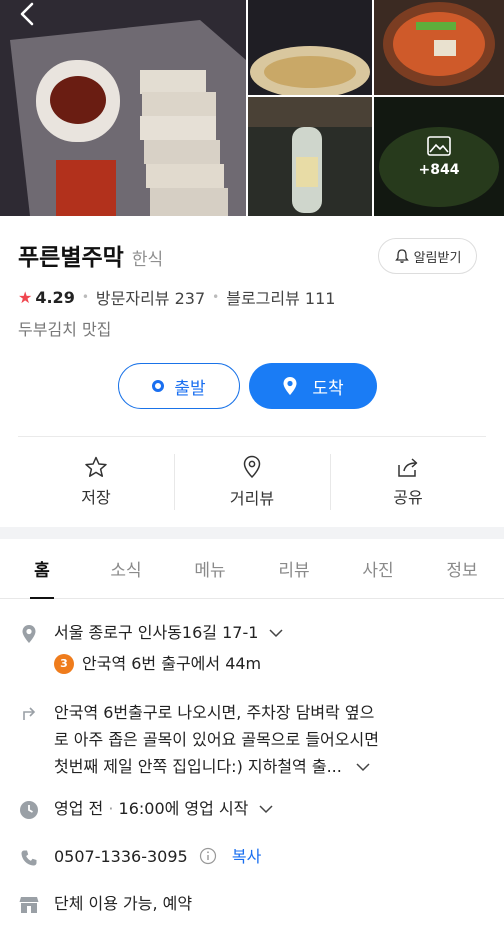 The width and height of the screenshot is (504, 929). I want to click on section-separator, so click(252, 533).